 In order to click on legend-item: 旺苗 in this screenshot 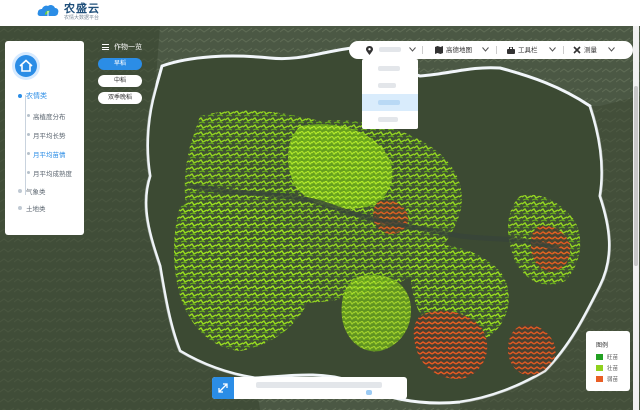, I will do `click(607, 357)`.